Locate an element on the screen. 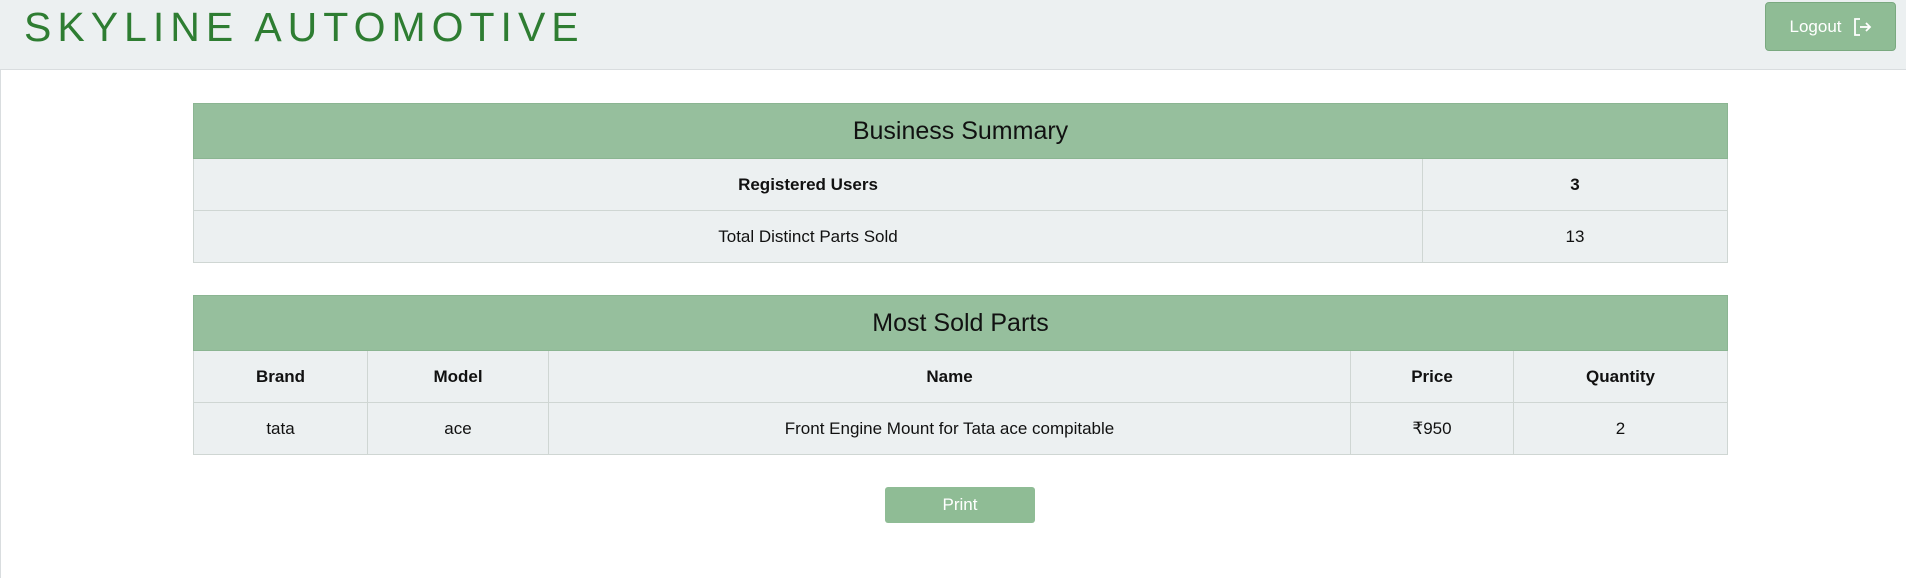 The image size is (1906, 578). top-bar: SKYLINE AUTOMOTIVE Logout is located at coordinates (953, 35).